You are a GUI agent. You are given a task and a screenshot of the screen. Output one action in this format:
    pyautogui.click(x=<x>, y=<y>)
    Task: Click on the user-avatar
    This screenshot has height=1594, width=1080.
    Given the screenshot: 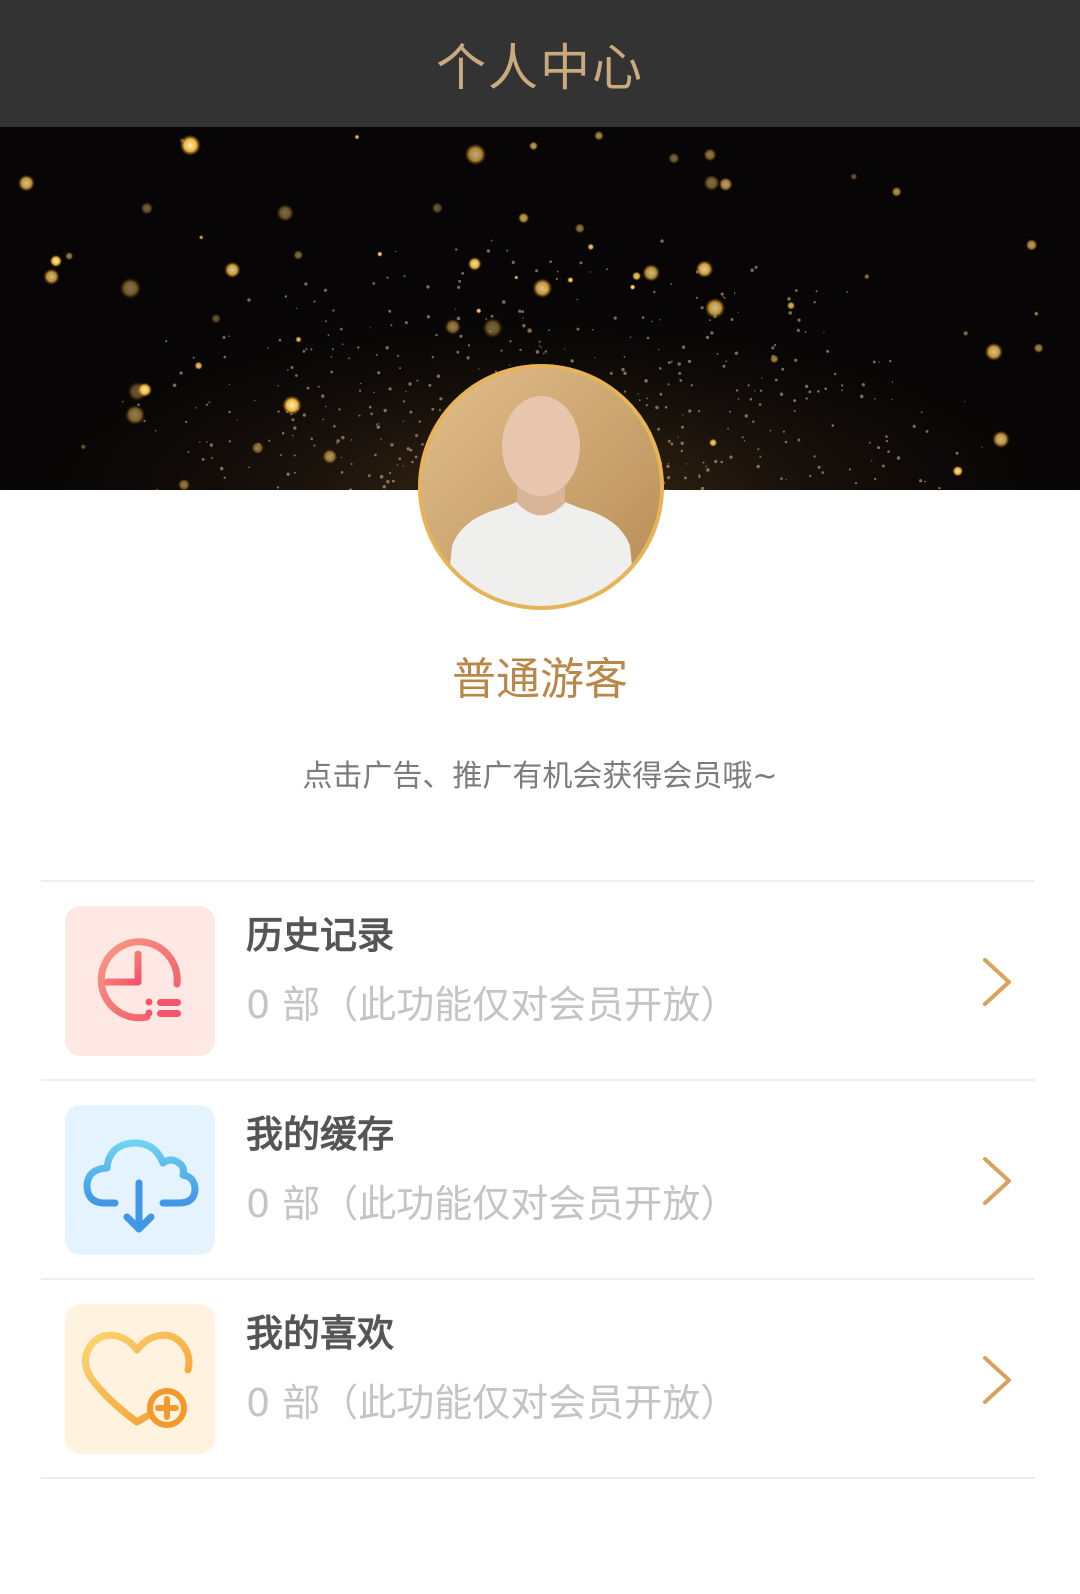 What is the action you would take?
    pyautogui.click(x=541, y=487)
    